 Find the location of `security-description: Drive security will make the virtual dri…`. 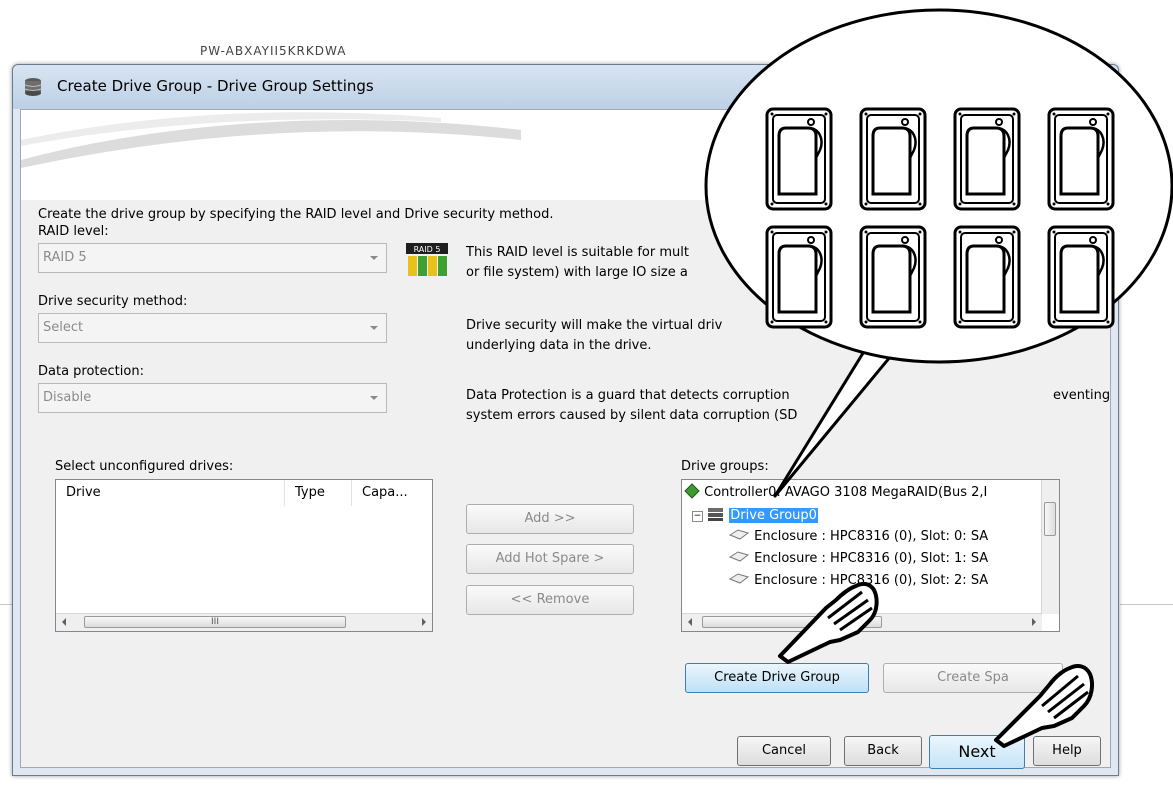

security-description: Drive security will make the virtual dri… is located at coordinates (594, 336).